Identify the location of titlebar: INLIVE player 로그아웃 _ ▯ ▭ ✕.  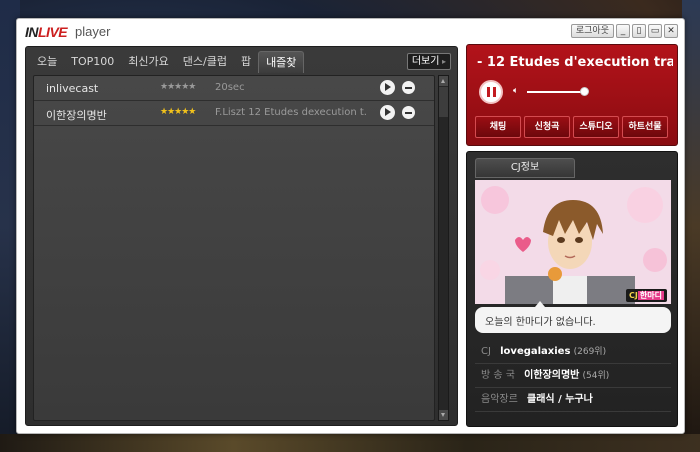
(350, 32).